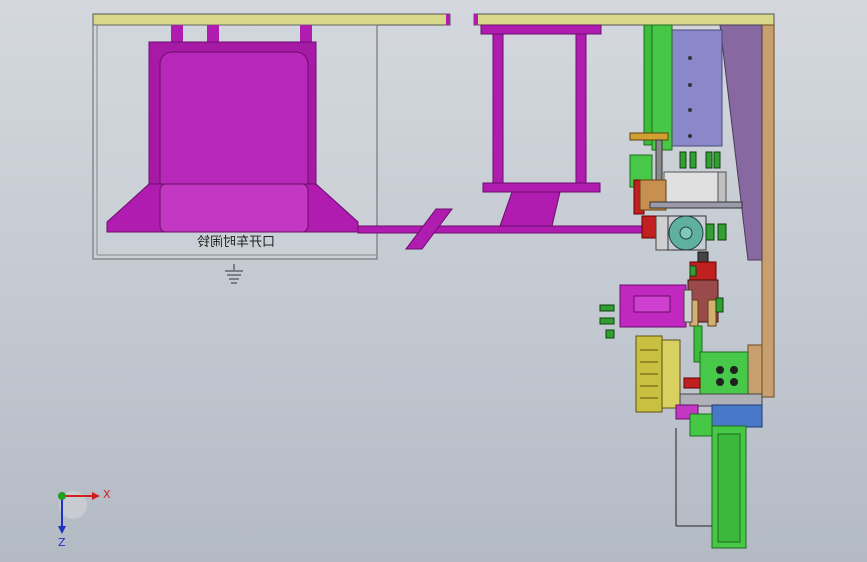 The width and height of the screenshot is (867, 562). I want to click on mirrored-text-label: 口开车时闹铃, so click(236, 242).